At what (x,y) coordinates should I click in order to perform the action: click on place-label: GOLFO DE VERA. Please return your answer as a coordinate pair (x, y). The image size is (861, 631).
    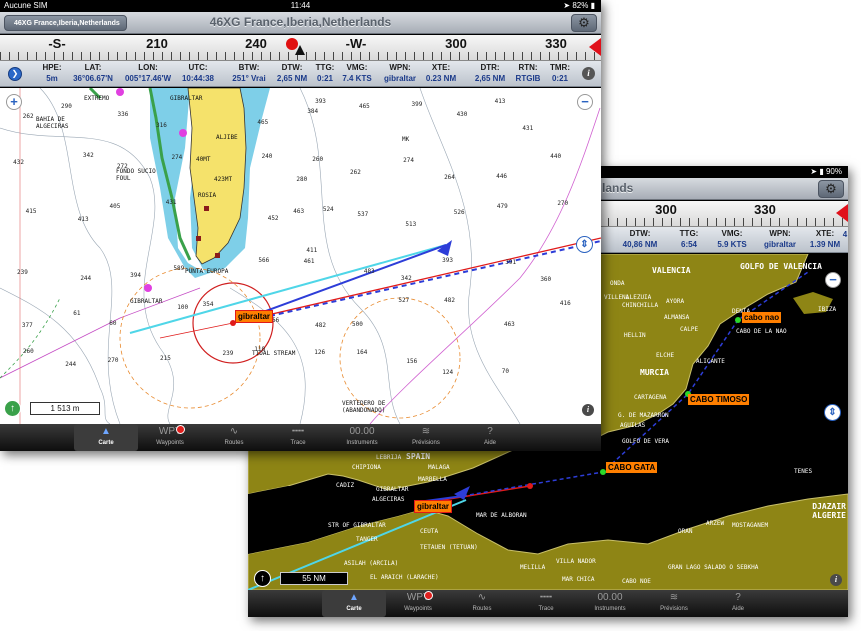
    Looking at the image, I should click on (645, 441).